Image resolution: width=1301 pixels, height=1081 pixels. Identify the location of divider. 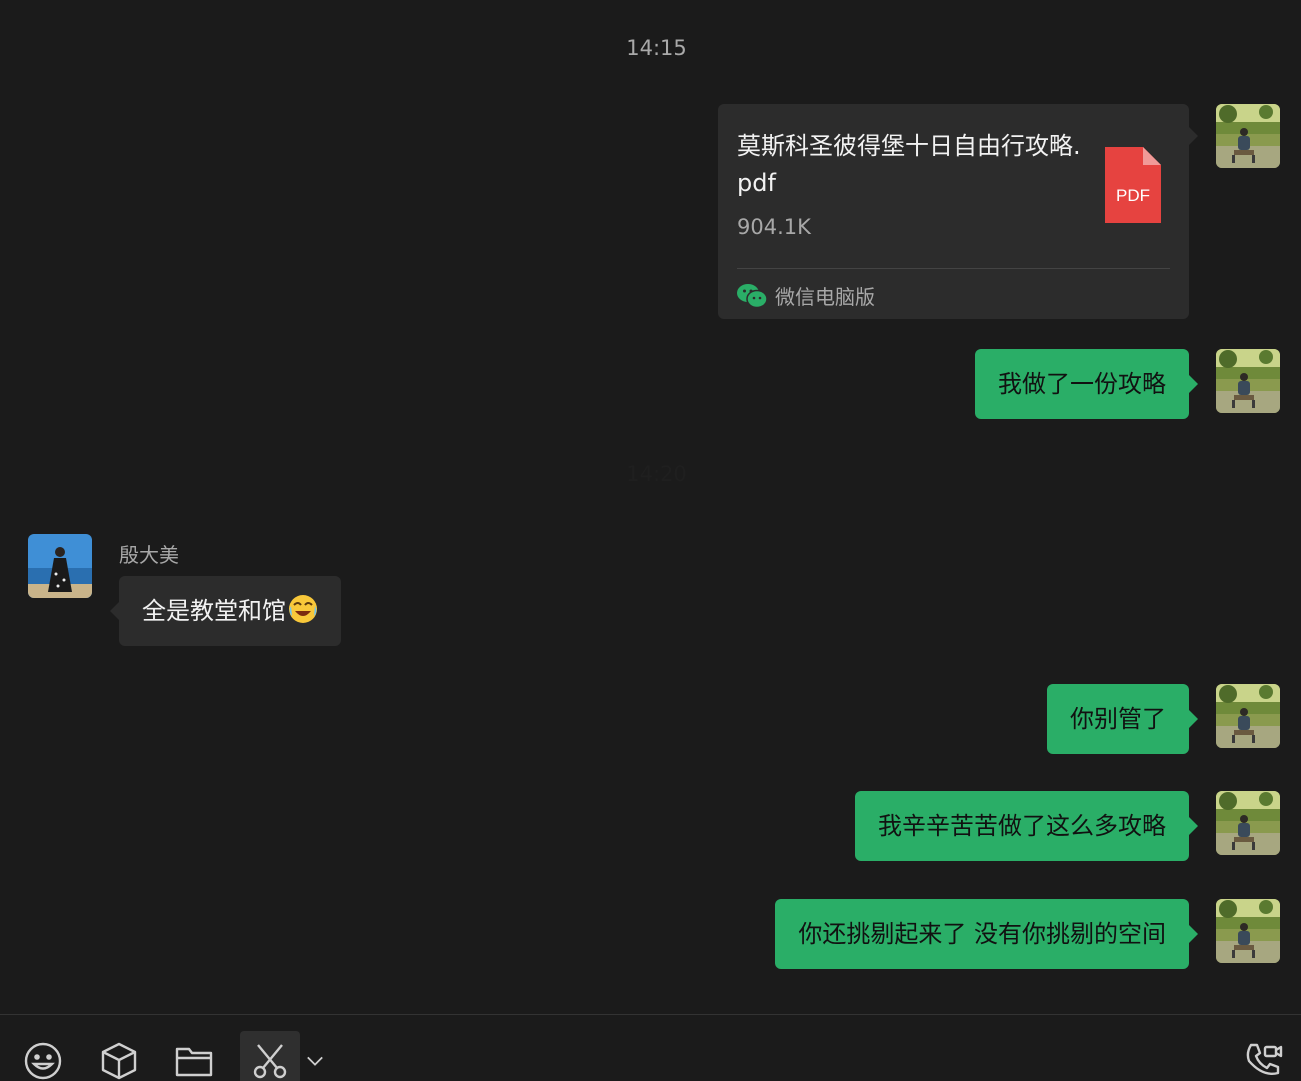
(953, 268).